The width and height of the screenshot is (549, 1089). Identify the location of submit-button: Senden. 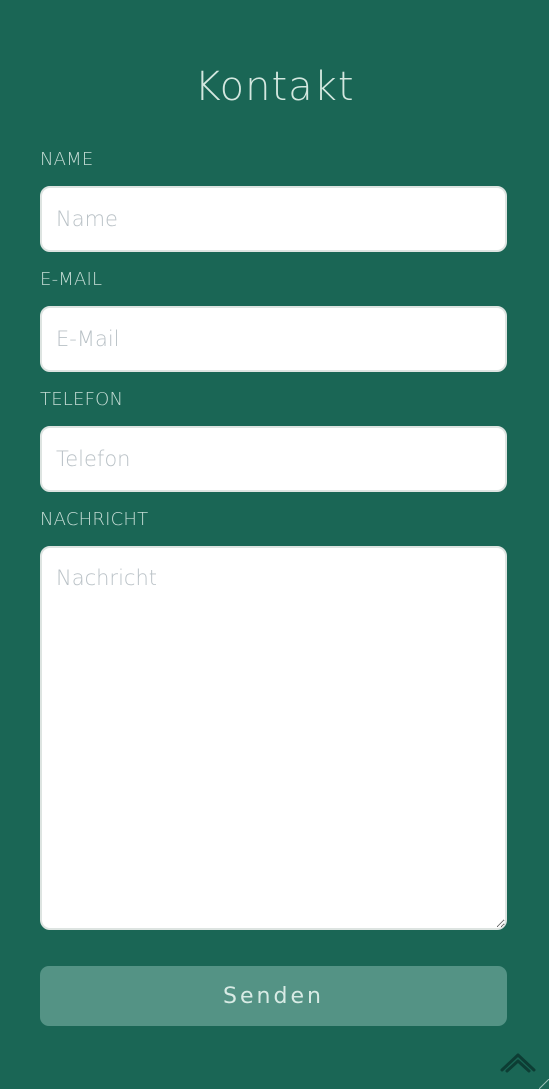
(273, 996).